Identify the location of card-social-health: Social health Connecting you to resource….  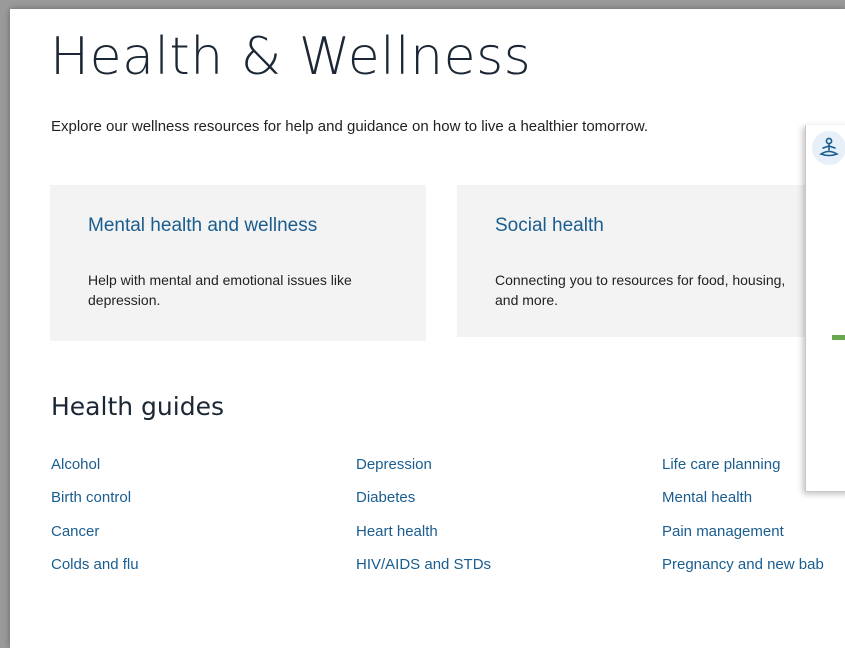
(645, 261).